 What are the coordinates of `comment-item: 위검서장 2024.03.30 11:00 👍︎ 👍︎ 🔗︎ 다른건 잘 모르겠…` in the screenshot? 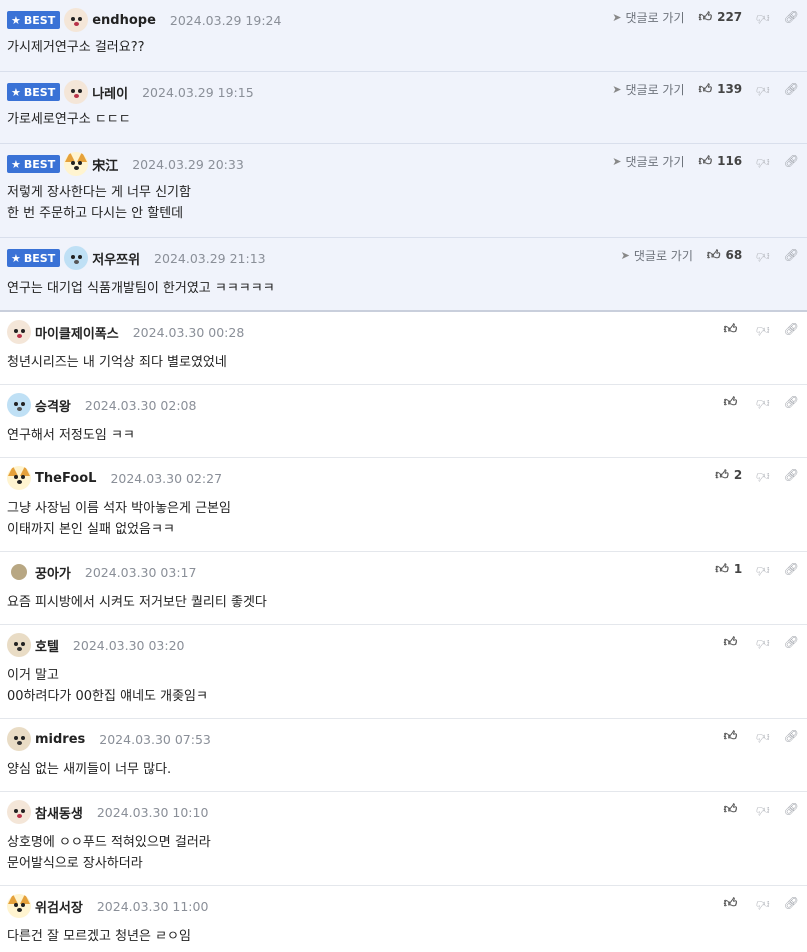 It's located at (403, 919).